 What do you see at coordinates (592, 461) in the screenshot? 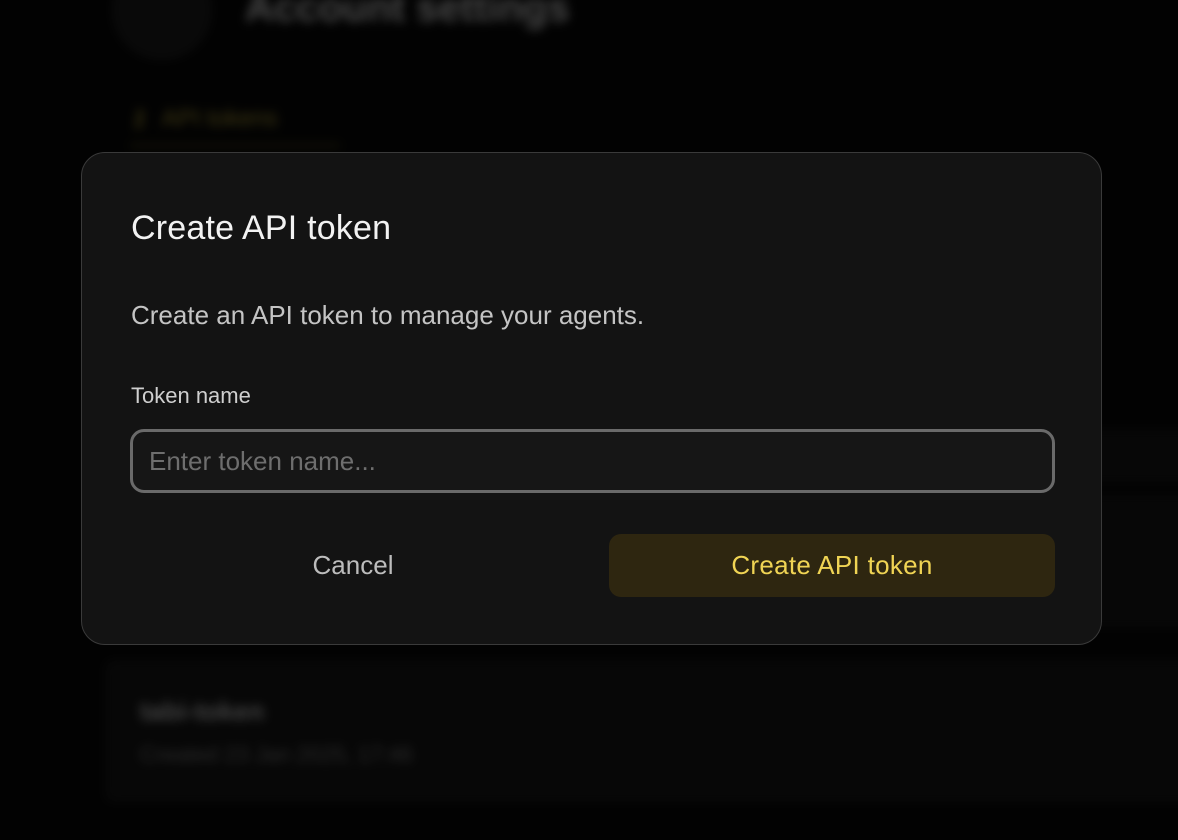
I see `token-name-input` at bounding box center [592, 461].